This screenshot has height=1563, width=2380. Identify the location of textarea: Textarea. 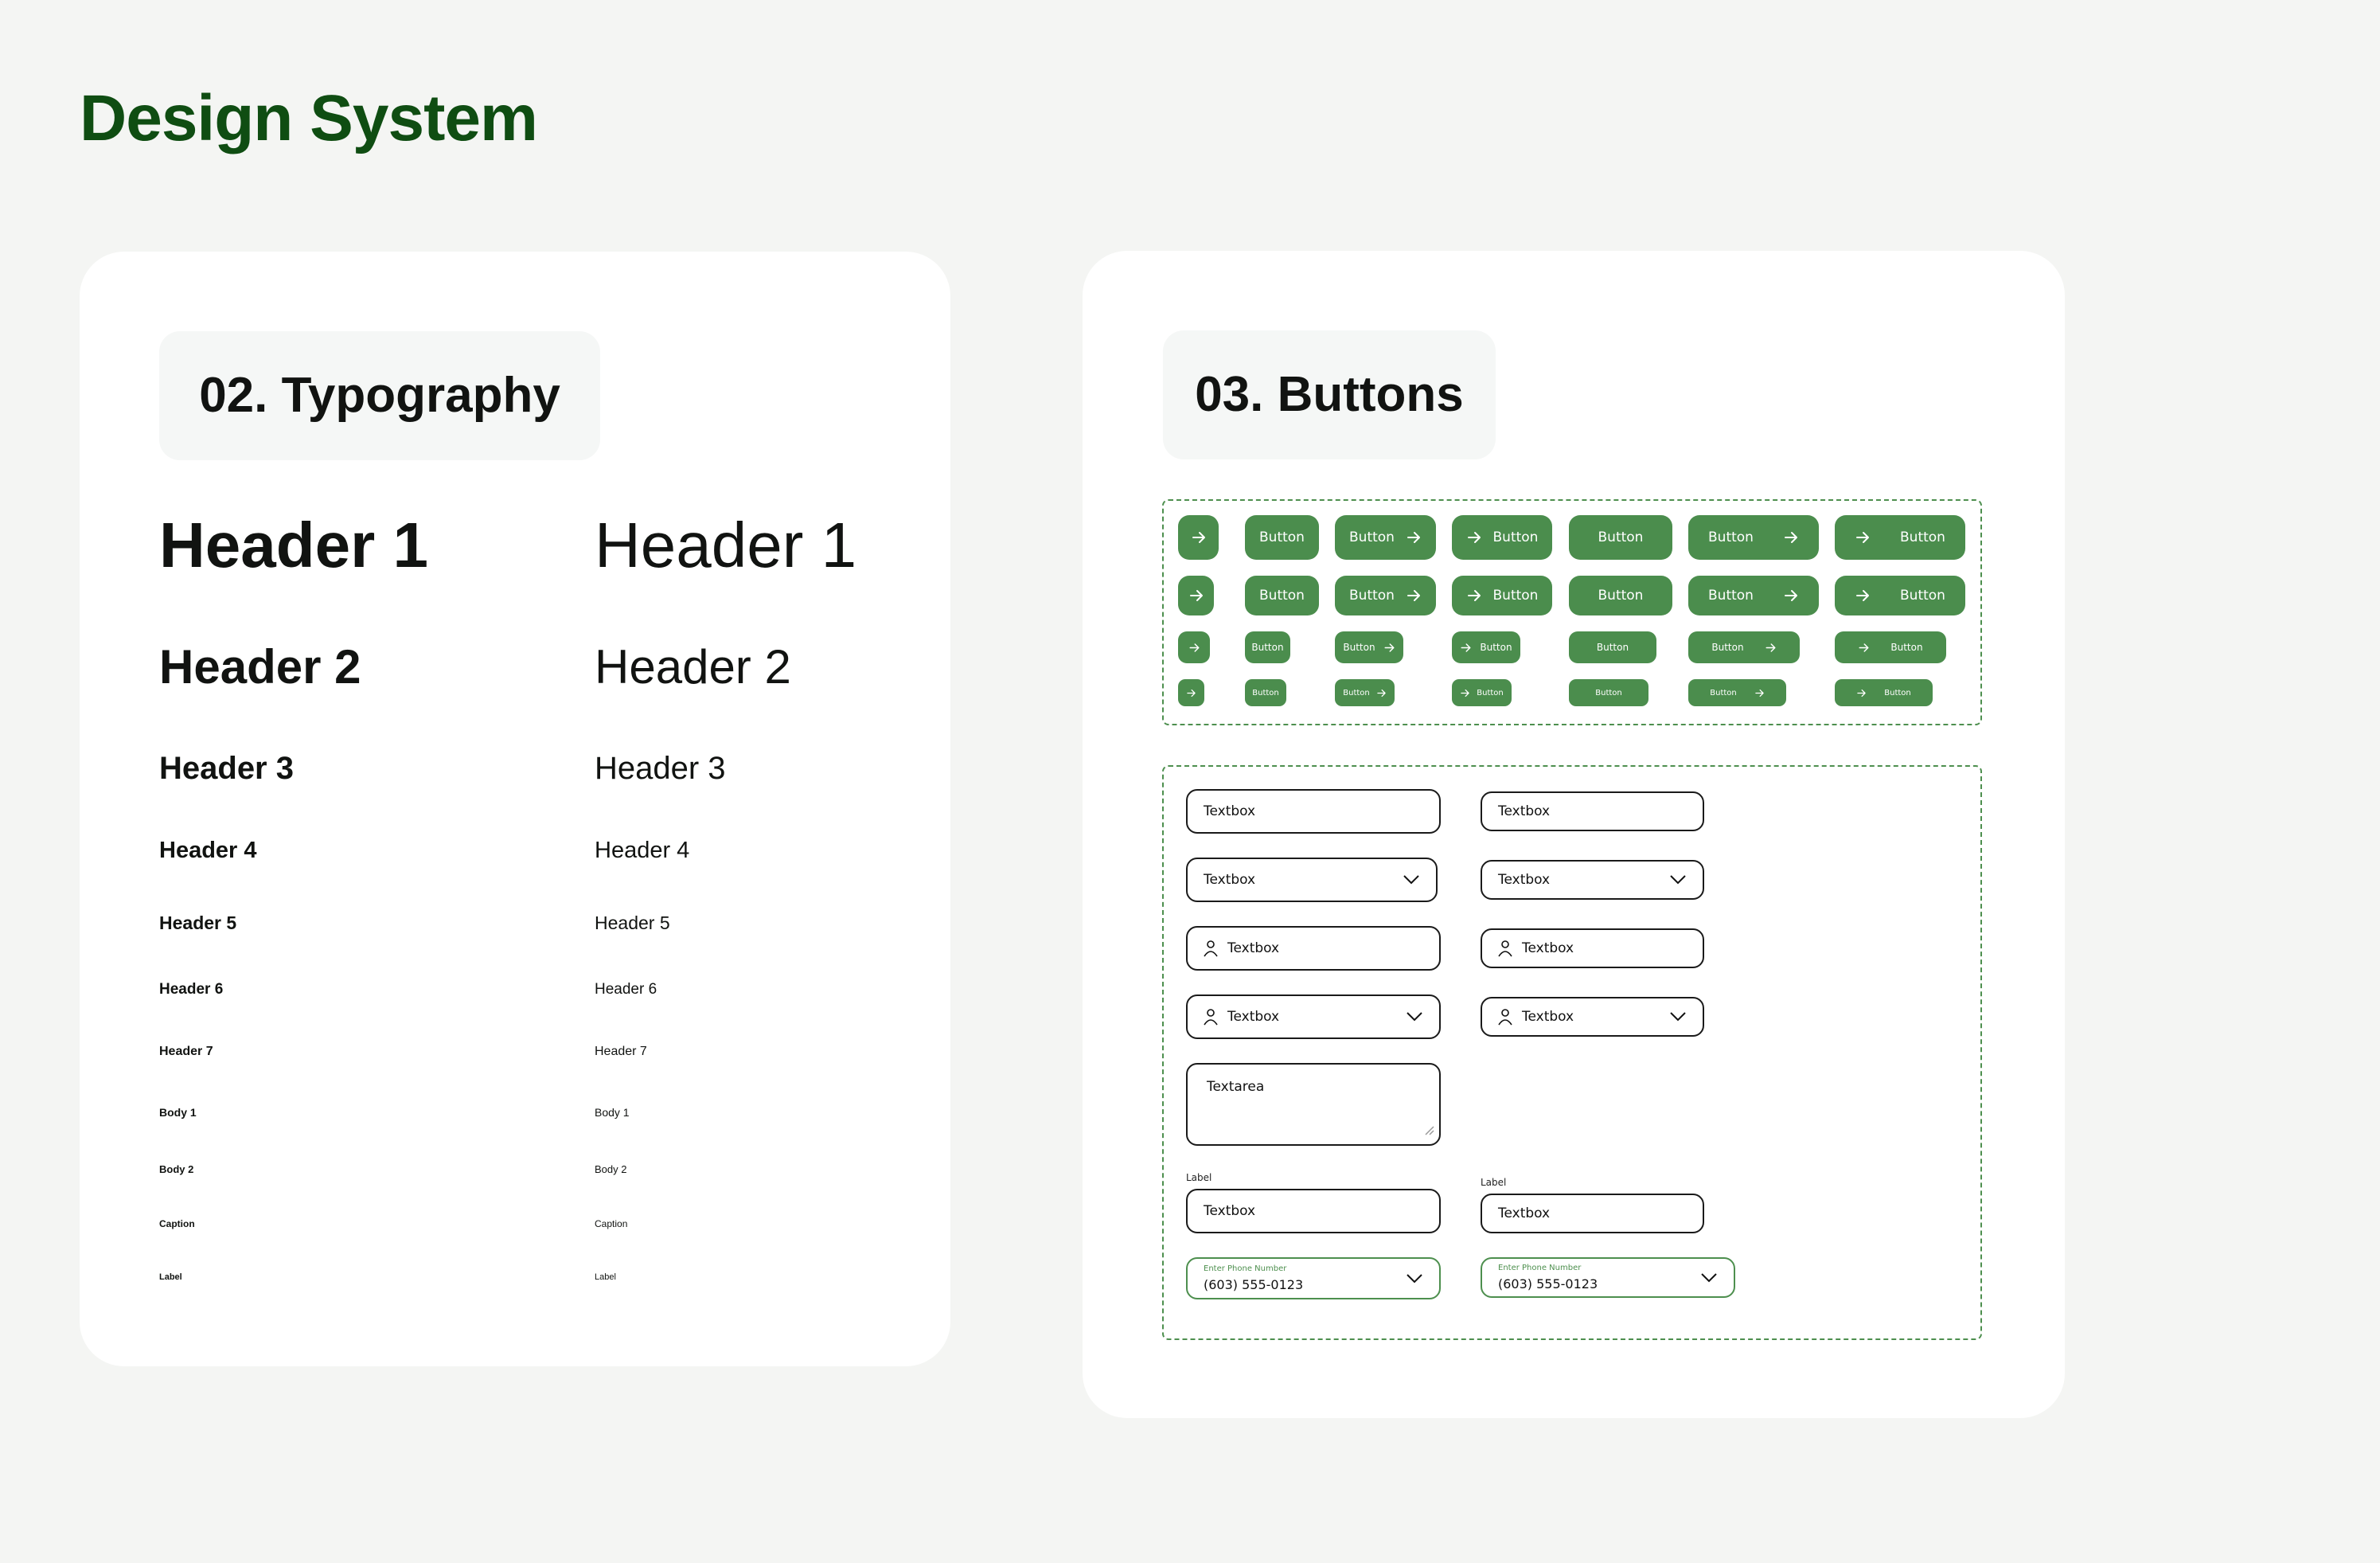
(1313, 1104).